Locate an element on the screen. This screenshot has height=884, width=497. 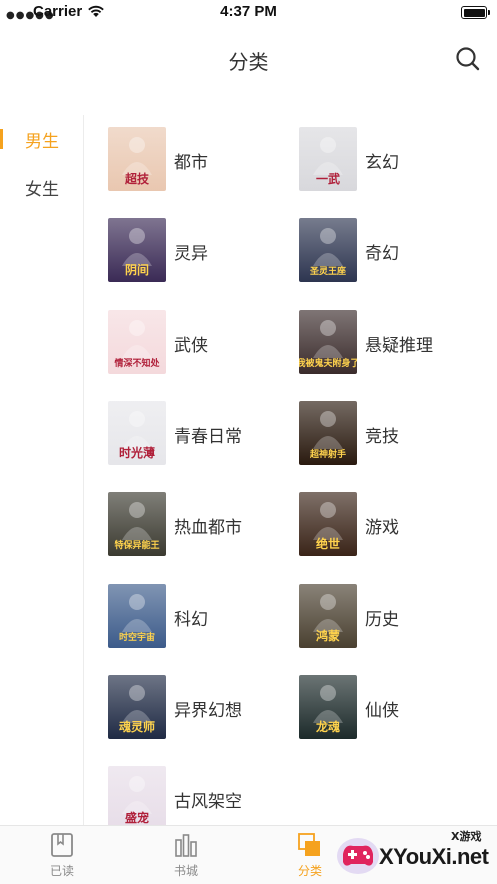
category-label: 青春日常 is located at coordinates (208, 437).